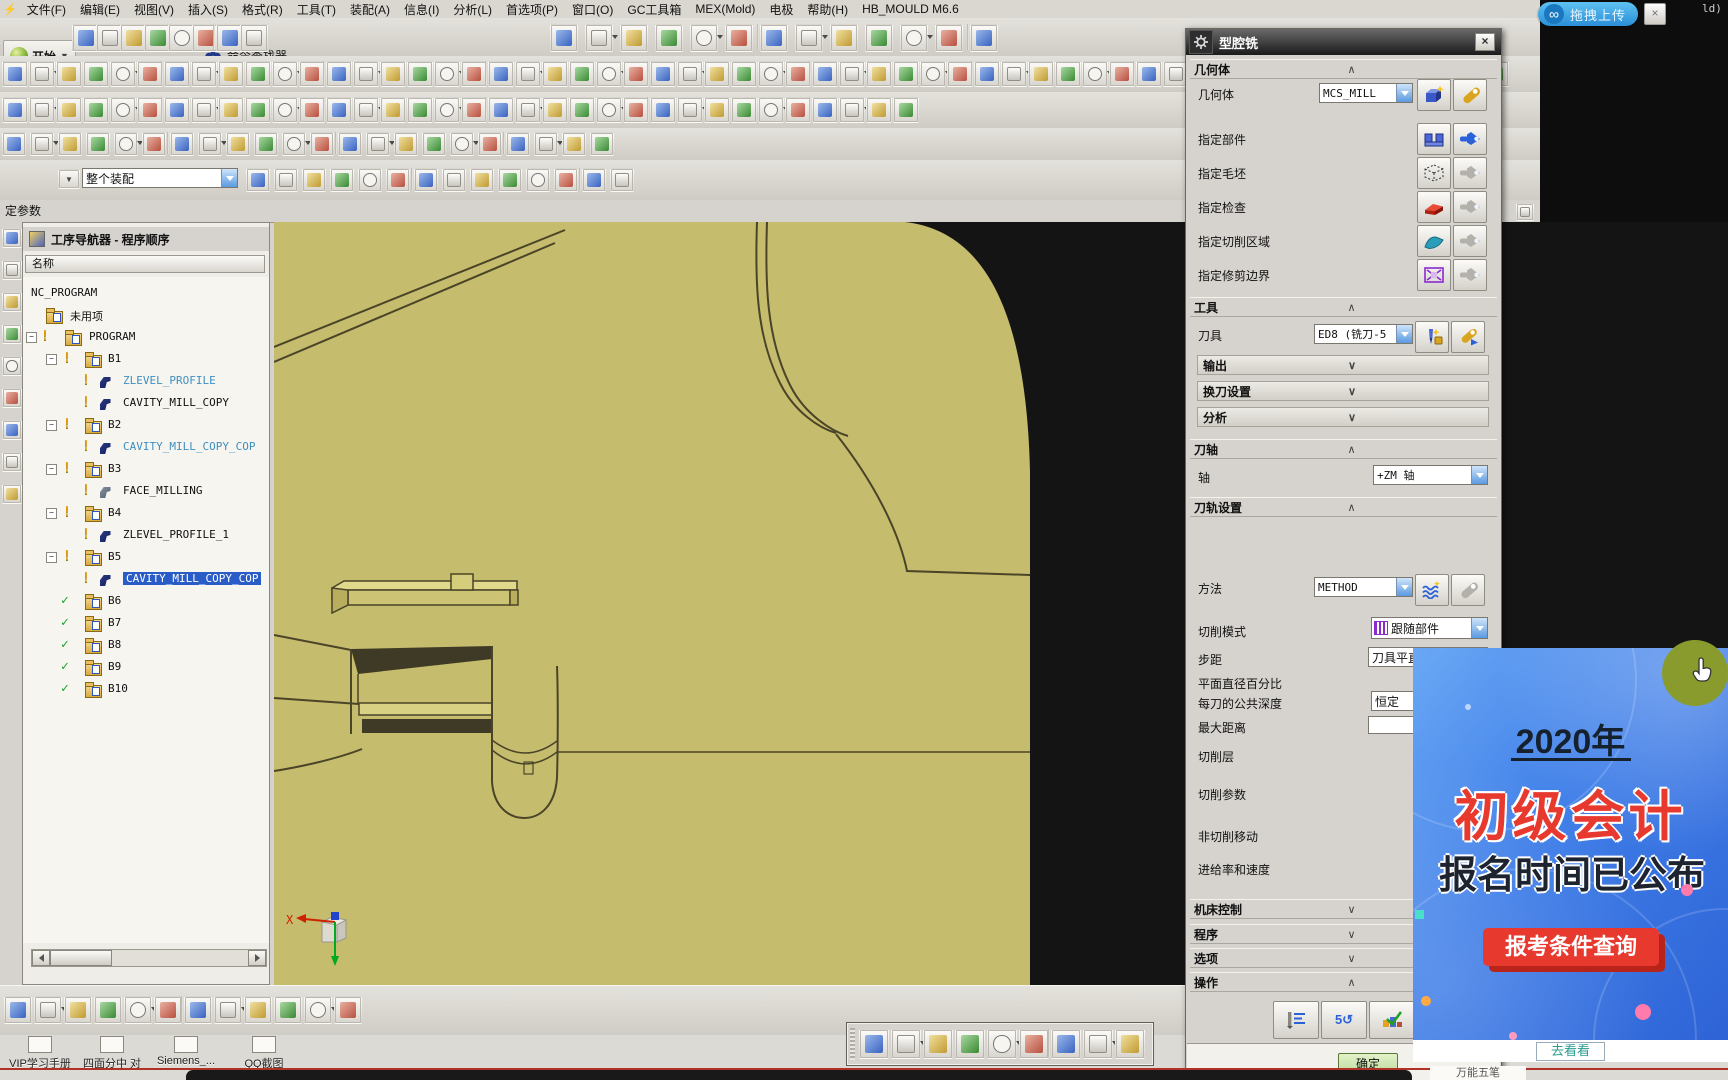 The image size is (1728, 1080). What do you see at coordinates (1343, 365) in the screenshot?
I see `subsection-output: 输出 ∨` at bounding box center [1343, 365].